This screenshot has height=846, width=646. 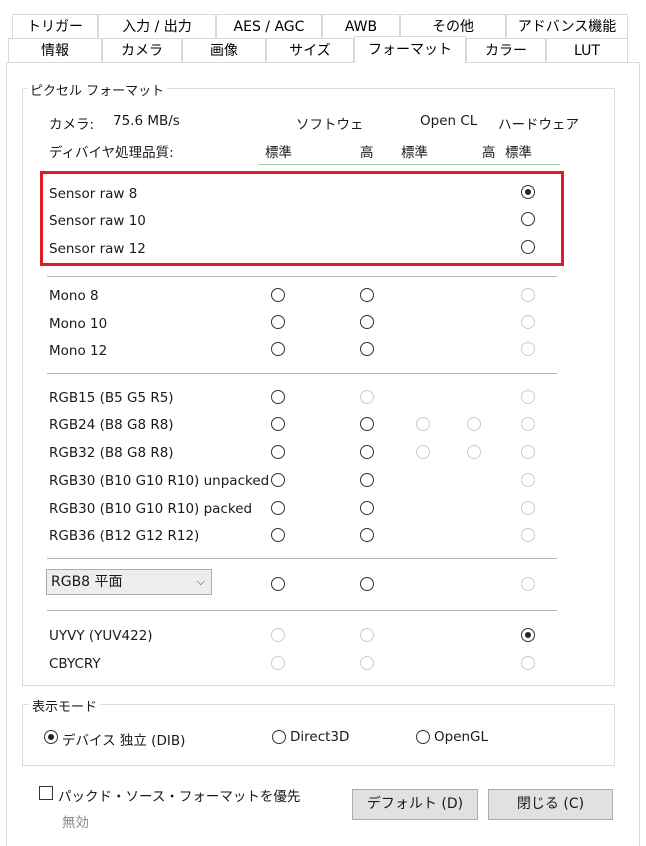 I want to click on quality-standard-software: 標準, so click(x=278, y=153).